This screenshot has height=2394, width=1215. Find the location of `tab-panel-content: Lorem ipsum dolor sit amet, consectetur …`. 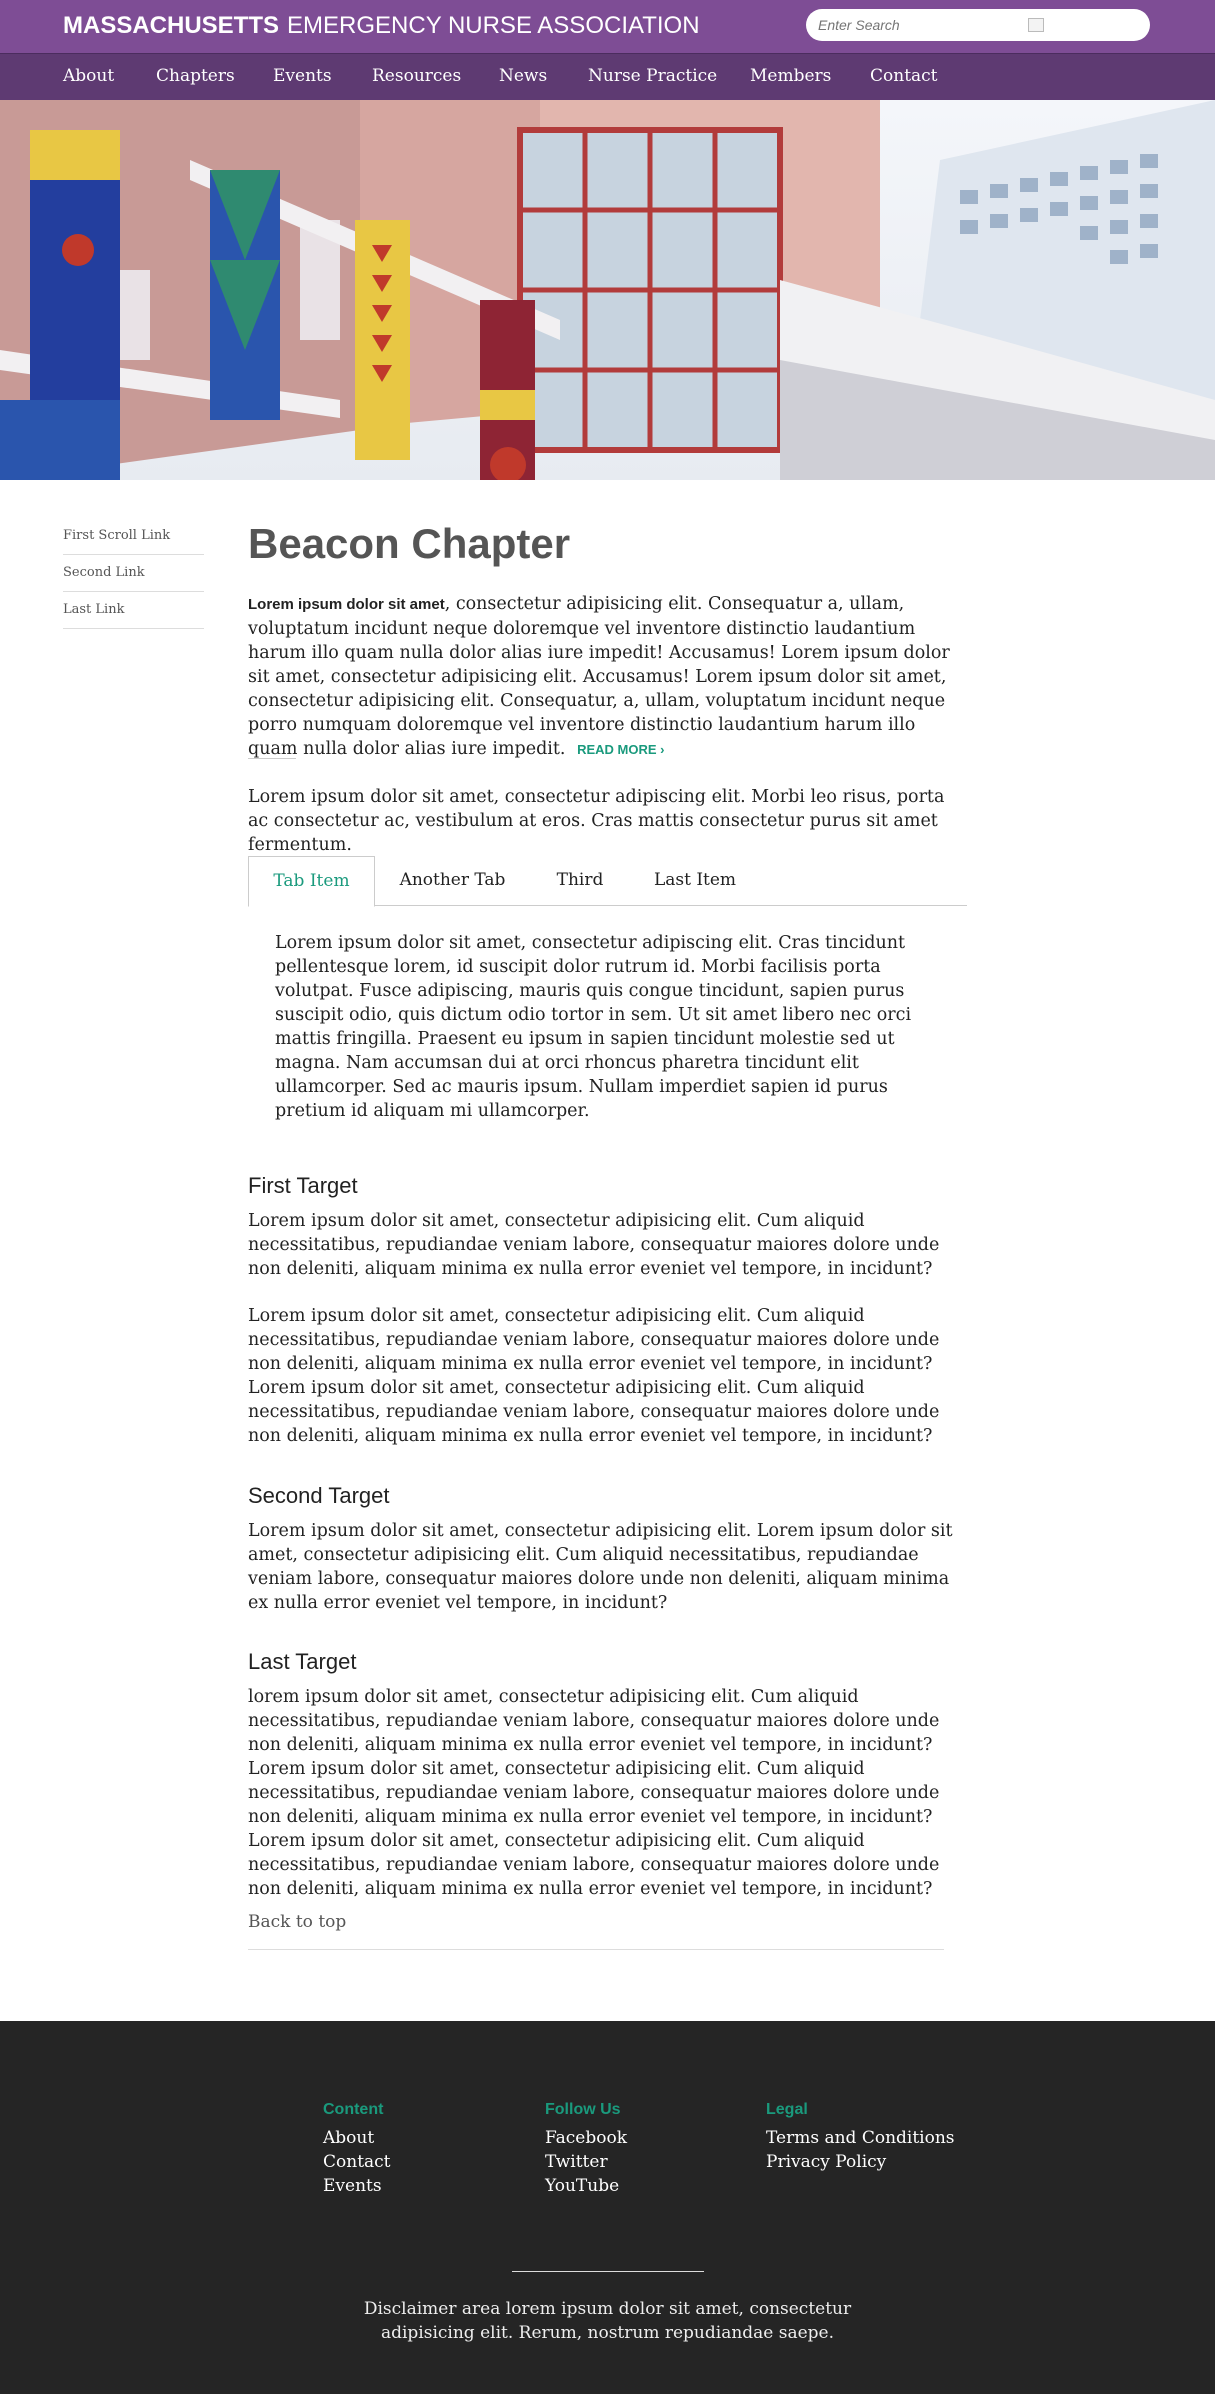

tab-panel-content: Lorem ipsum dolor sit amet, consectetur … is located at coordinates (593, 1027).